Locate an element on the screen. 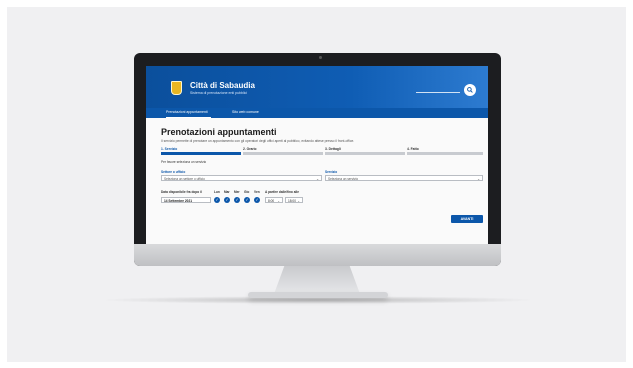 The width and height of the screenshot is (633, 368). to-time-value: 18:00 is located at coordinates (292, 201).